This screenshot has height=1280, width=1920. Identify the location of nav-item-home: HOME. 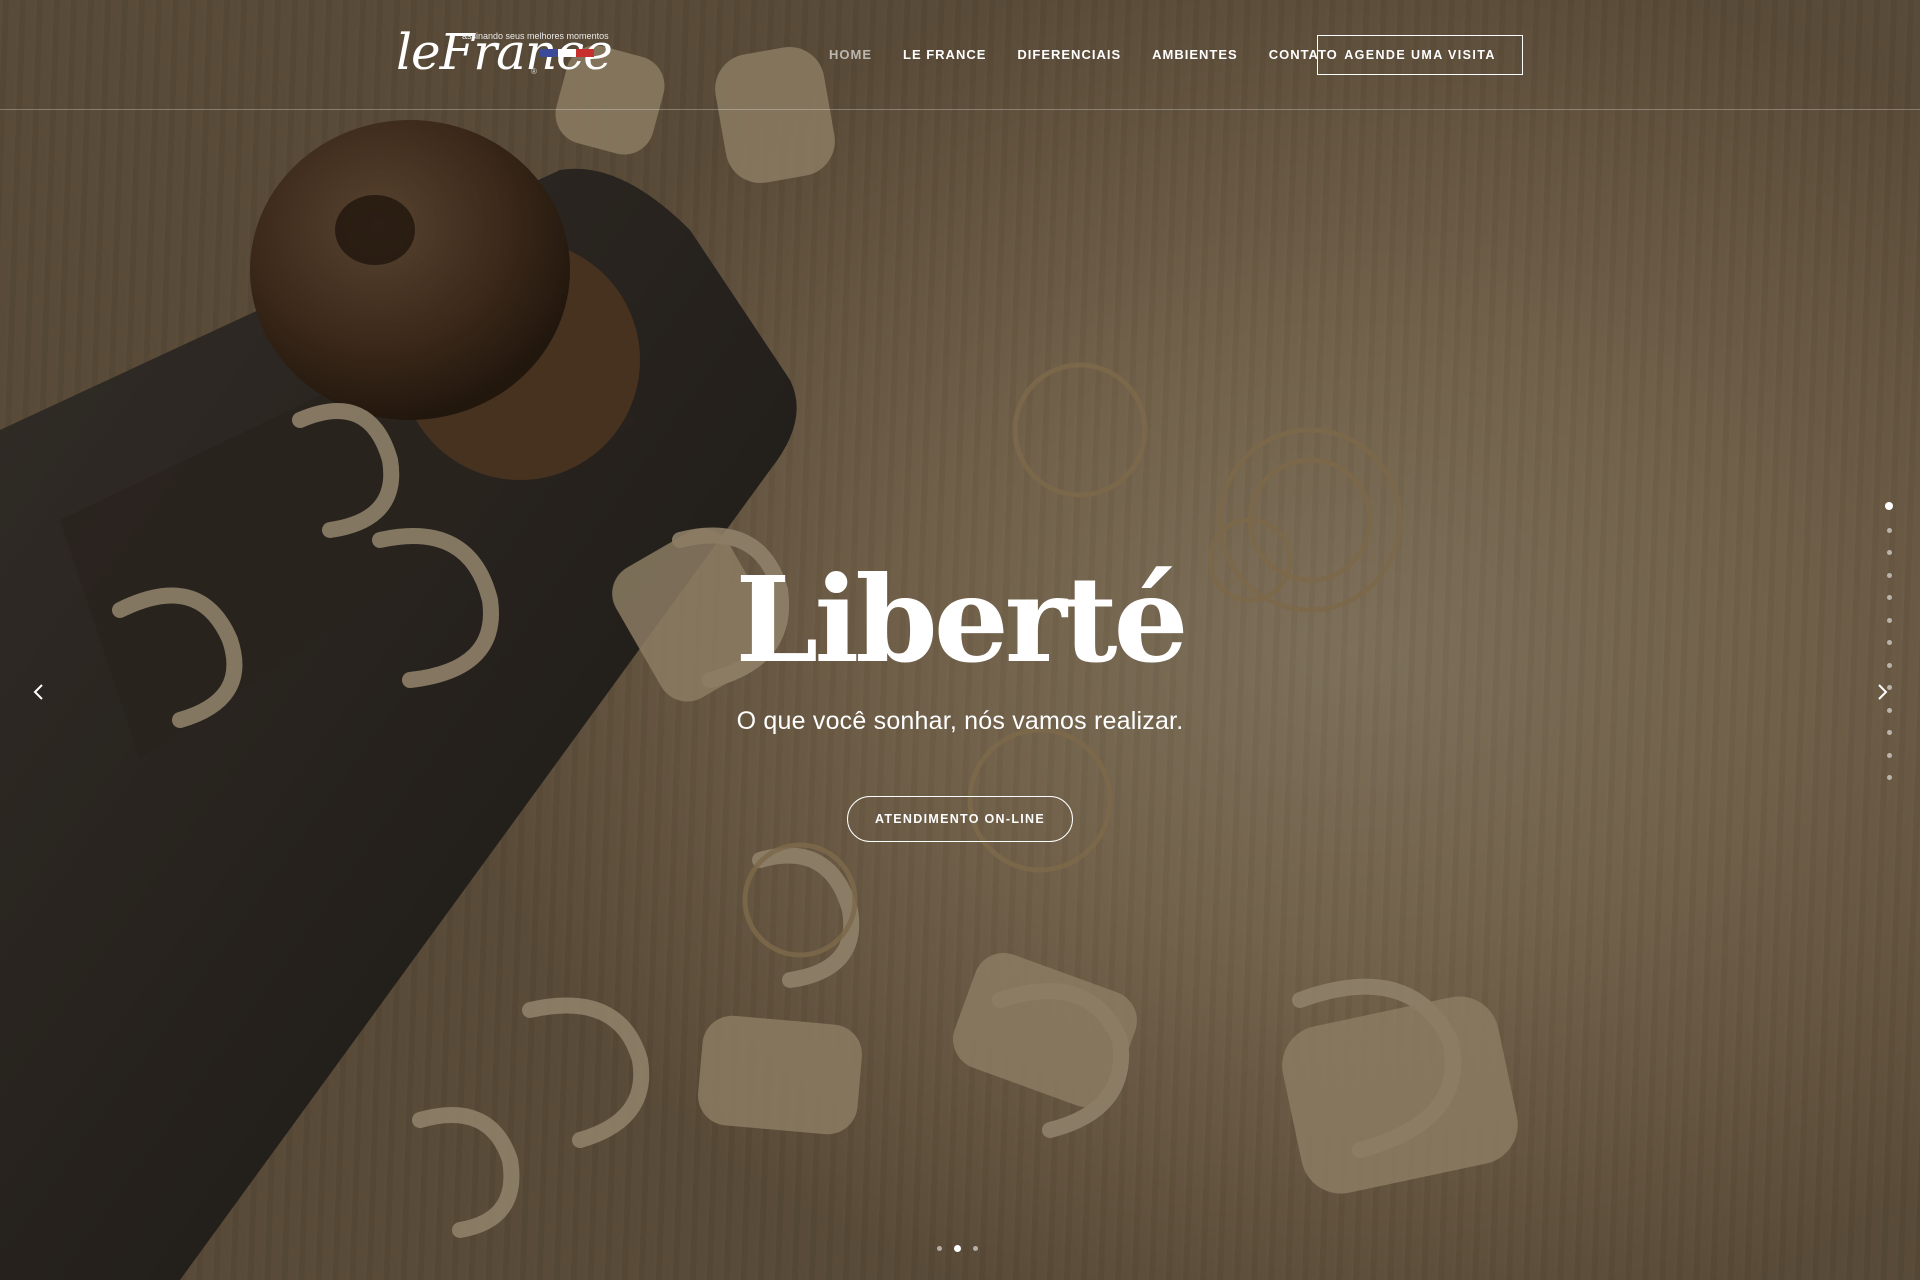
(850, 55).